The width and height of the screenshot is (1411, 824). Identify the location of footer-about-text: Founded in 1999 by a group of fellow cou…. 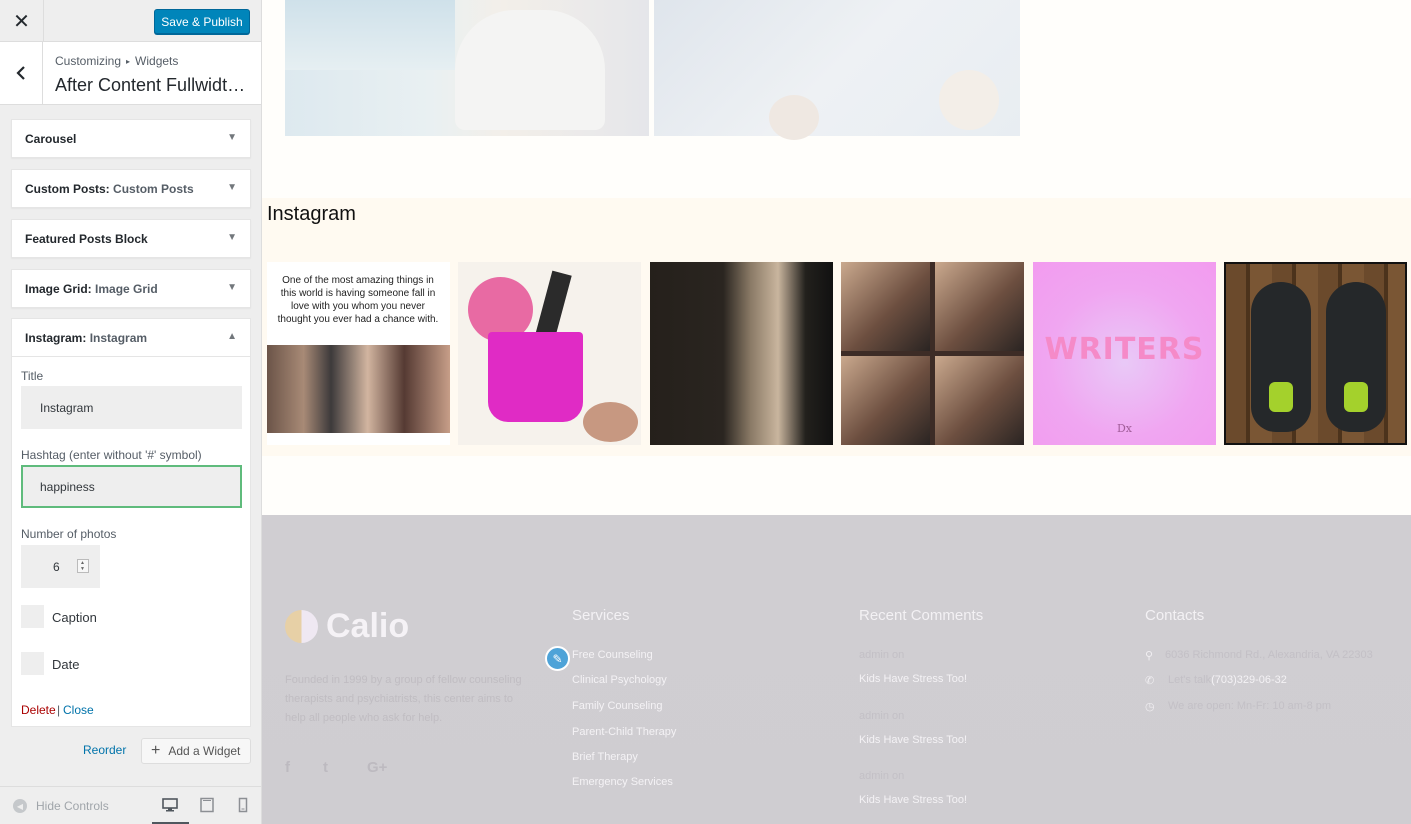
(403, 699).